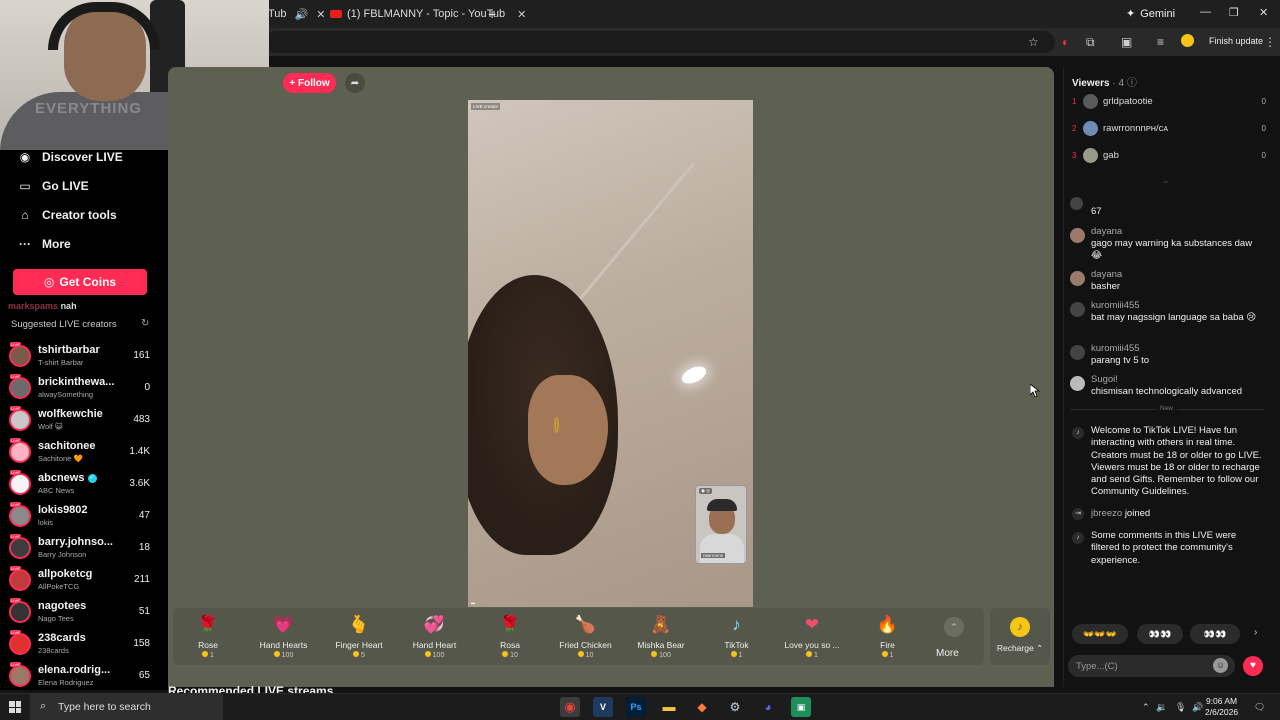 This screenshot has height=720, width=1280. Describe the element at coordinates (1160, 634) in the screenshot. I see `quick-reply-2: 👀👀` at that location.